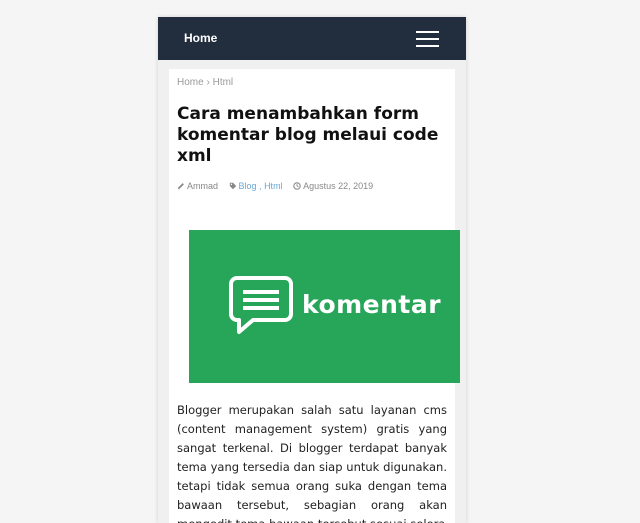 The image size is (640, 523). What do you see at coordinates (372, 304) in the screenshot?
I see `hero-text: komentar` at bounding box center [372, 304].